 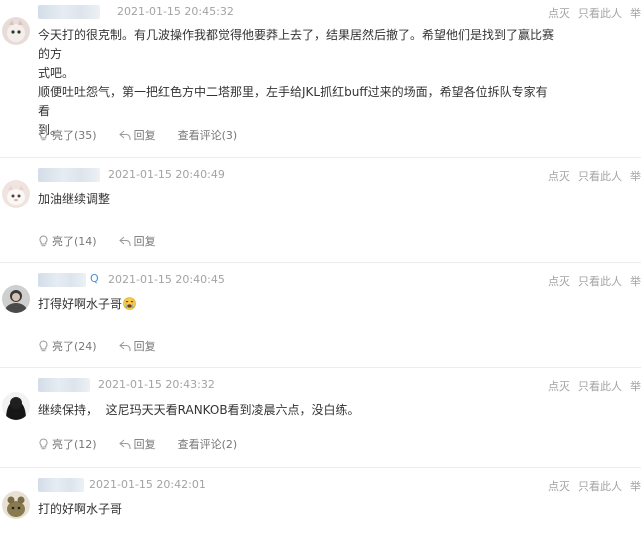 I want to click on comment-line: 加油继续调整, so click(x=74, y=199).